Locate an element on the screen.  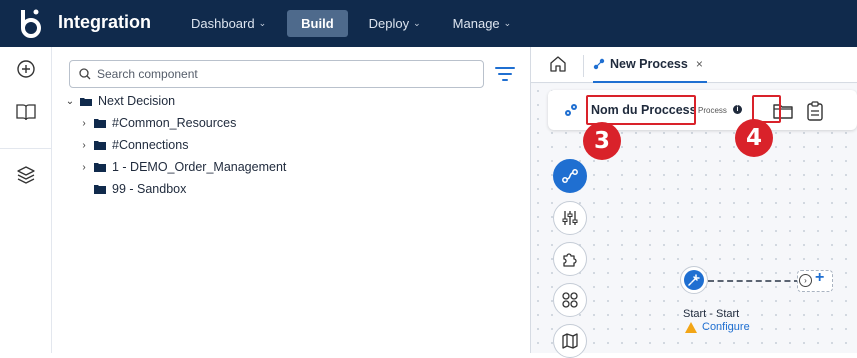
tree-item-label: #Common_Resources is located at coordinates (174, 123).